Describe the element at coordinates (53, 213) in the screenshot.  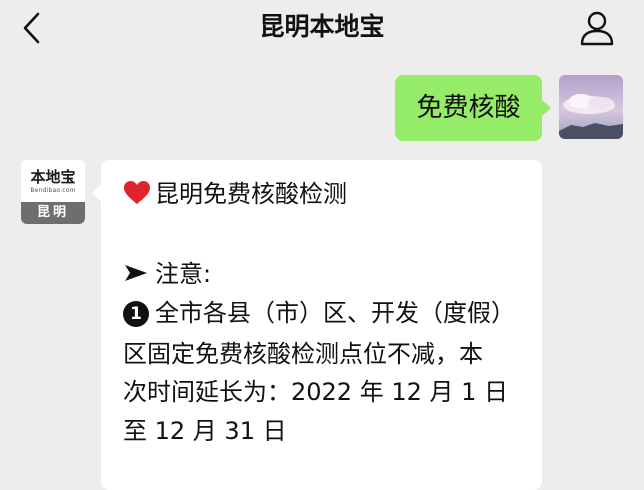
I see `brand-city: 昆明` at that location.